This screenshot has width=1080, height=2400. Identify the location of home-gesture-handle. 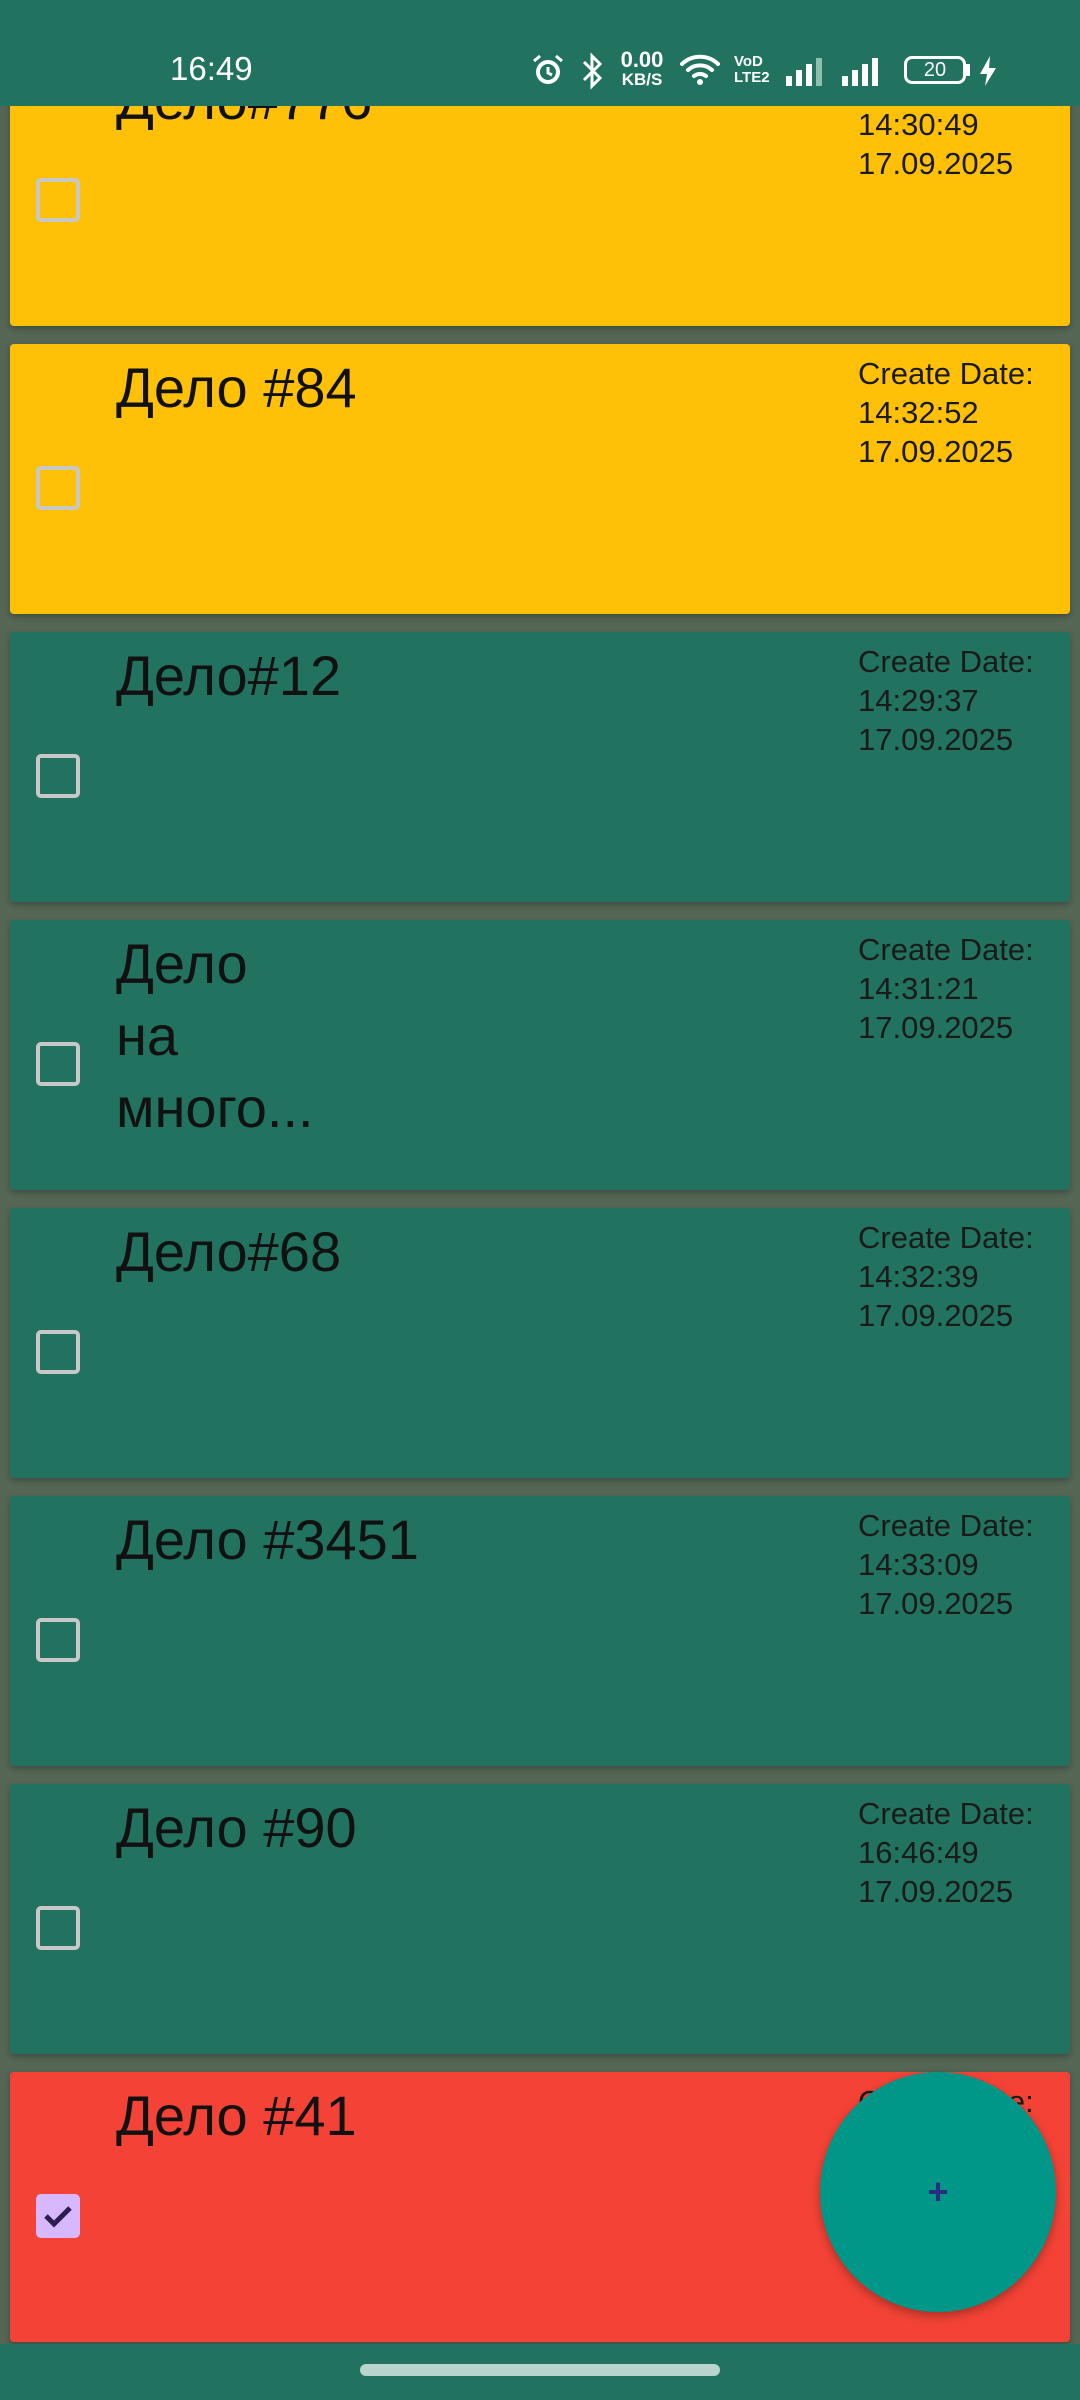
(540, 2370).